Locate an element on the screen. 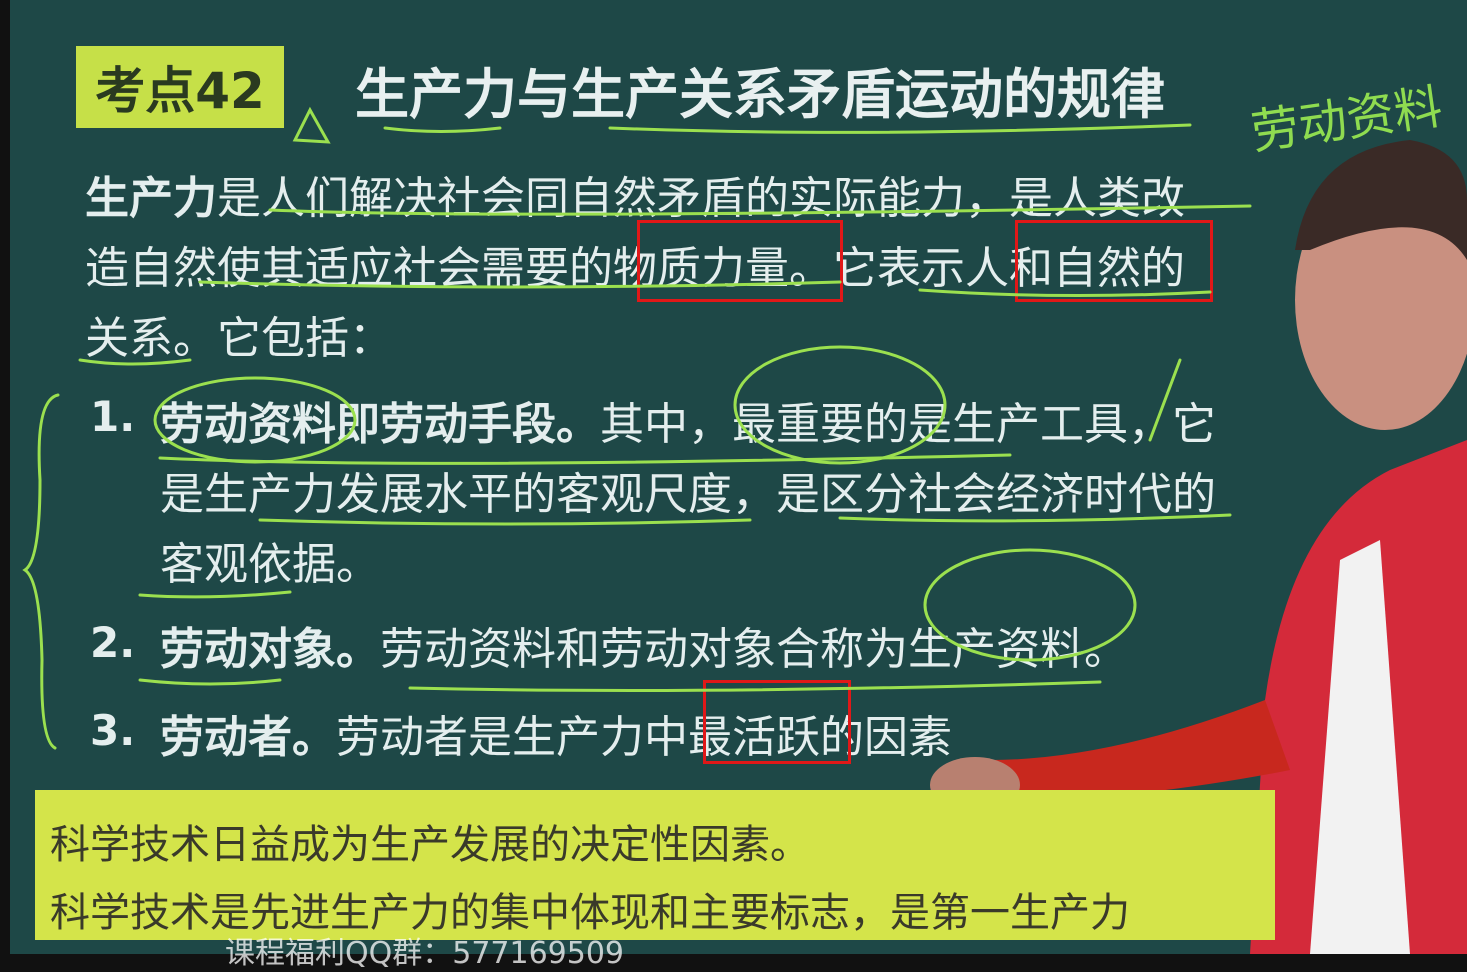 The width and height of the screenshot is (1467, 972). summary-line-1: 科学技术日益成为生产发展的决定性因素。 is located at coordinates (430, 845).